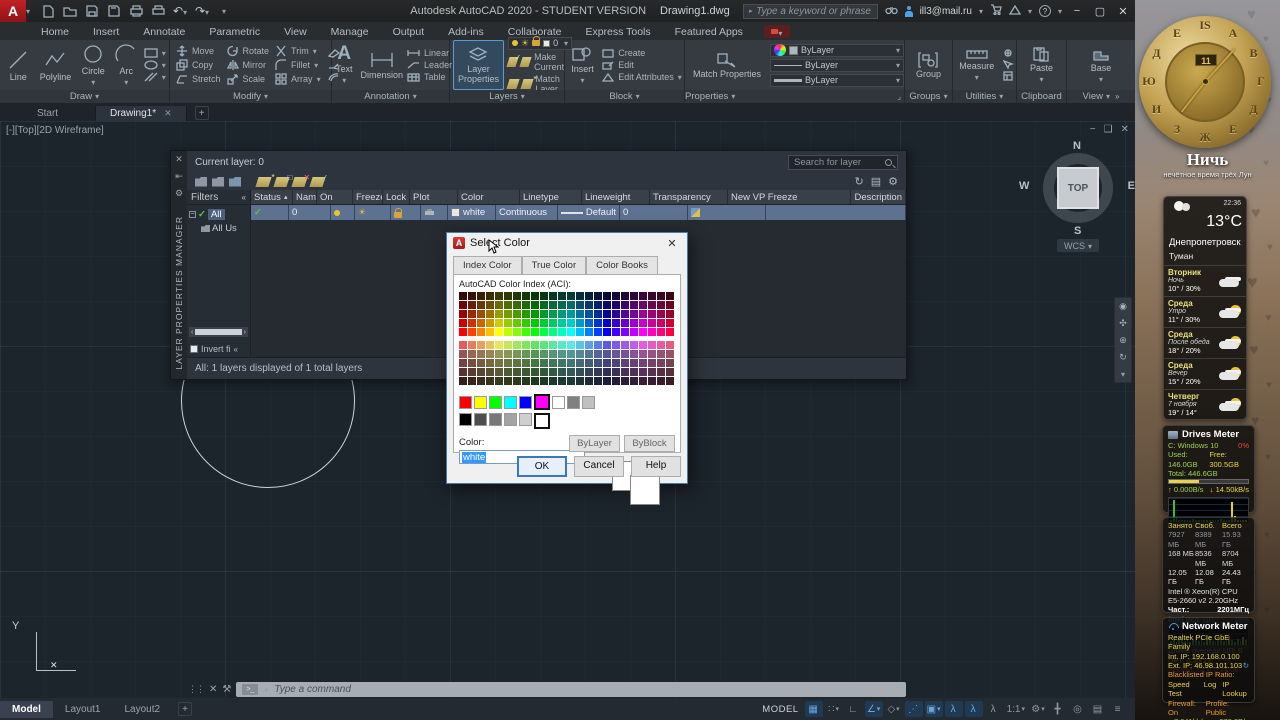 Image resolution: width=1280 pixels, height=720 pixels. What do you see at coordinates (1205, 373) in the screenshot?
I see `forecast-row: Среда Вечер 15° / 20%` at bounding box center [1205, 373].